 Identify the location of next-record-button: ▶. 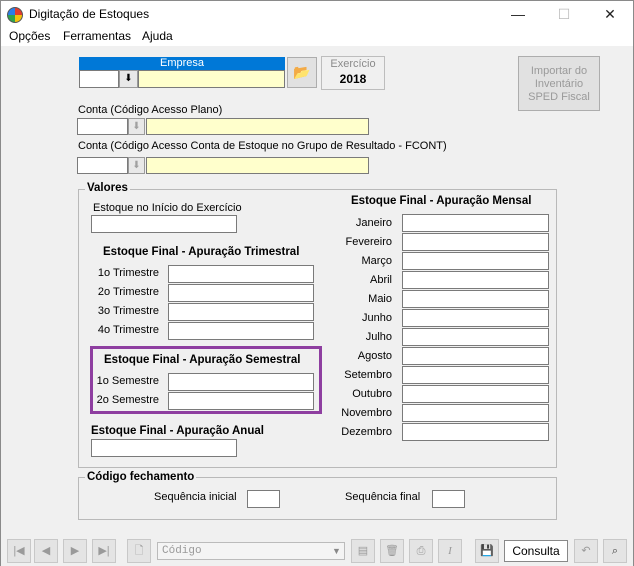
(75, 551).